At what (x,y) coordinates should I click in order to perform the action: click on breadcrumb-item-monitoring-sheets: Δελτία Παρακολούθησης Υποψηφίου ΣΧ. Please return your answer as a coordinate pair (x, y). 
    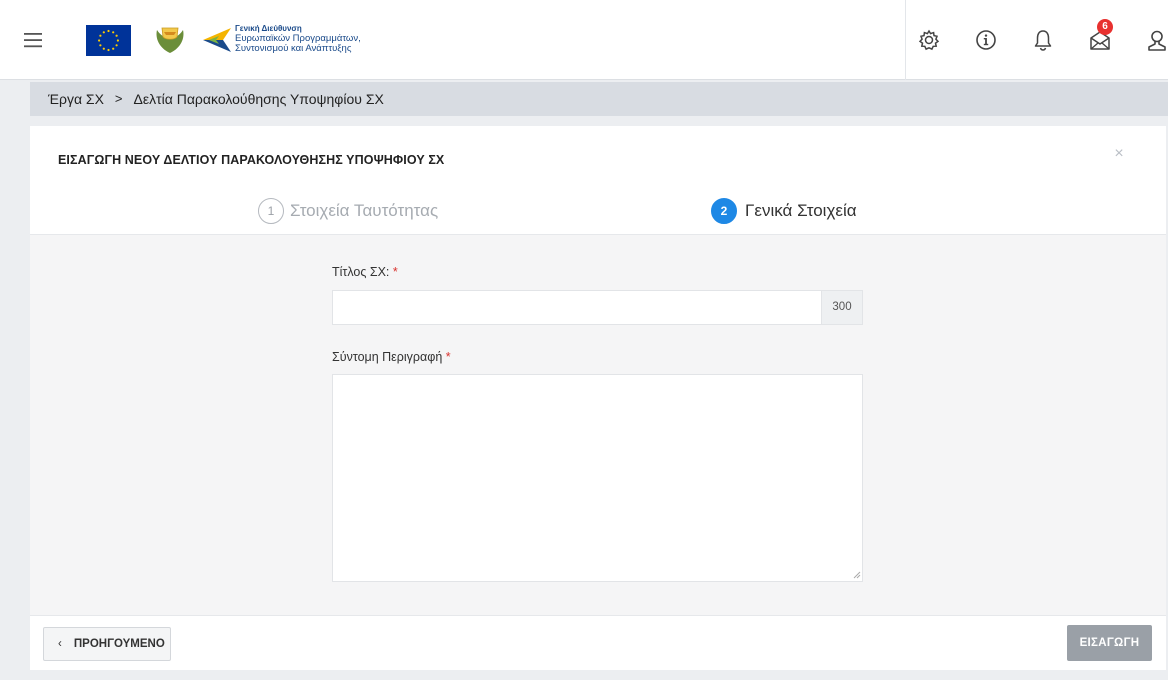
    Looking at the image, I should click on (259, 99).